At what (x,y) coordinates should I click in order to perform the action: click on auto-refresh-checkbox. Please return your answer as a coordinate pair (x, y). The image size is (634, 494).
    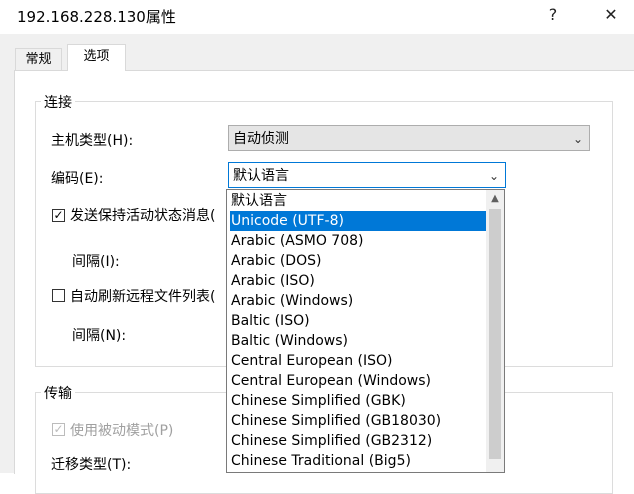
    Looking at the image, I should click on (58, 295).